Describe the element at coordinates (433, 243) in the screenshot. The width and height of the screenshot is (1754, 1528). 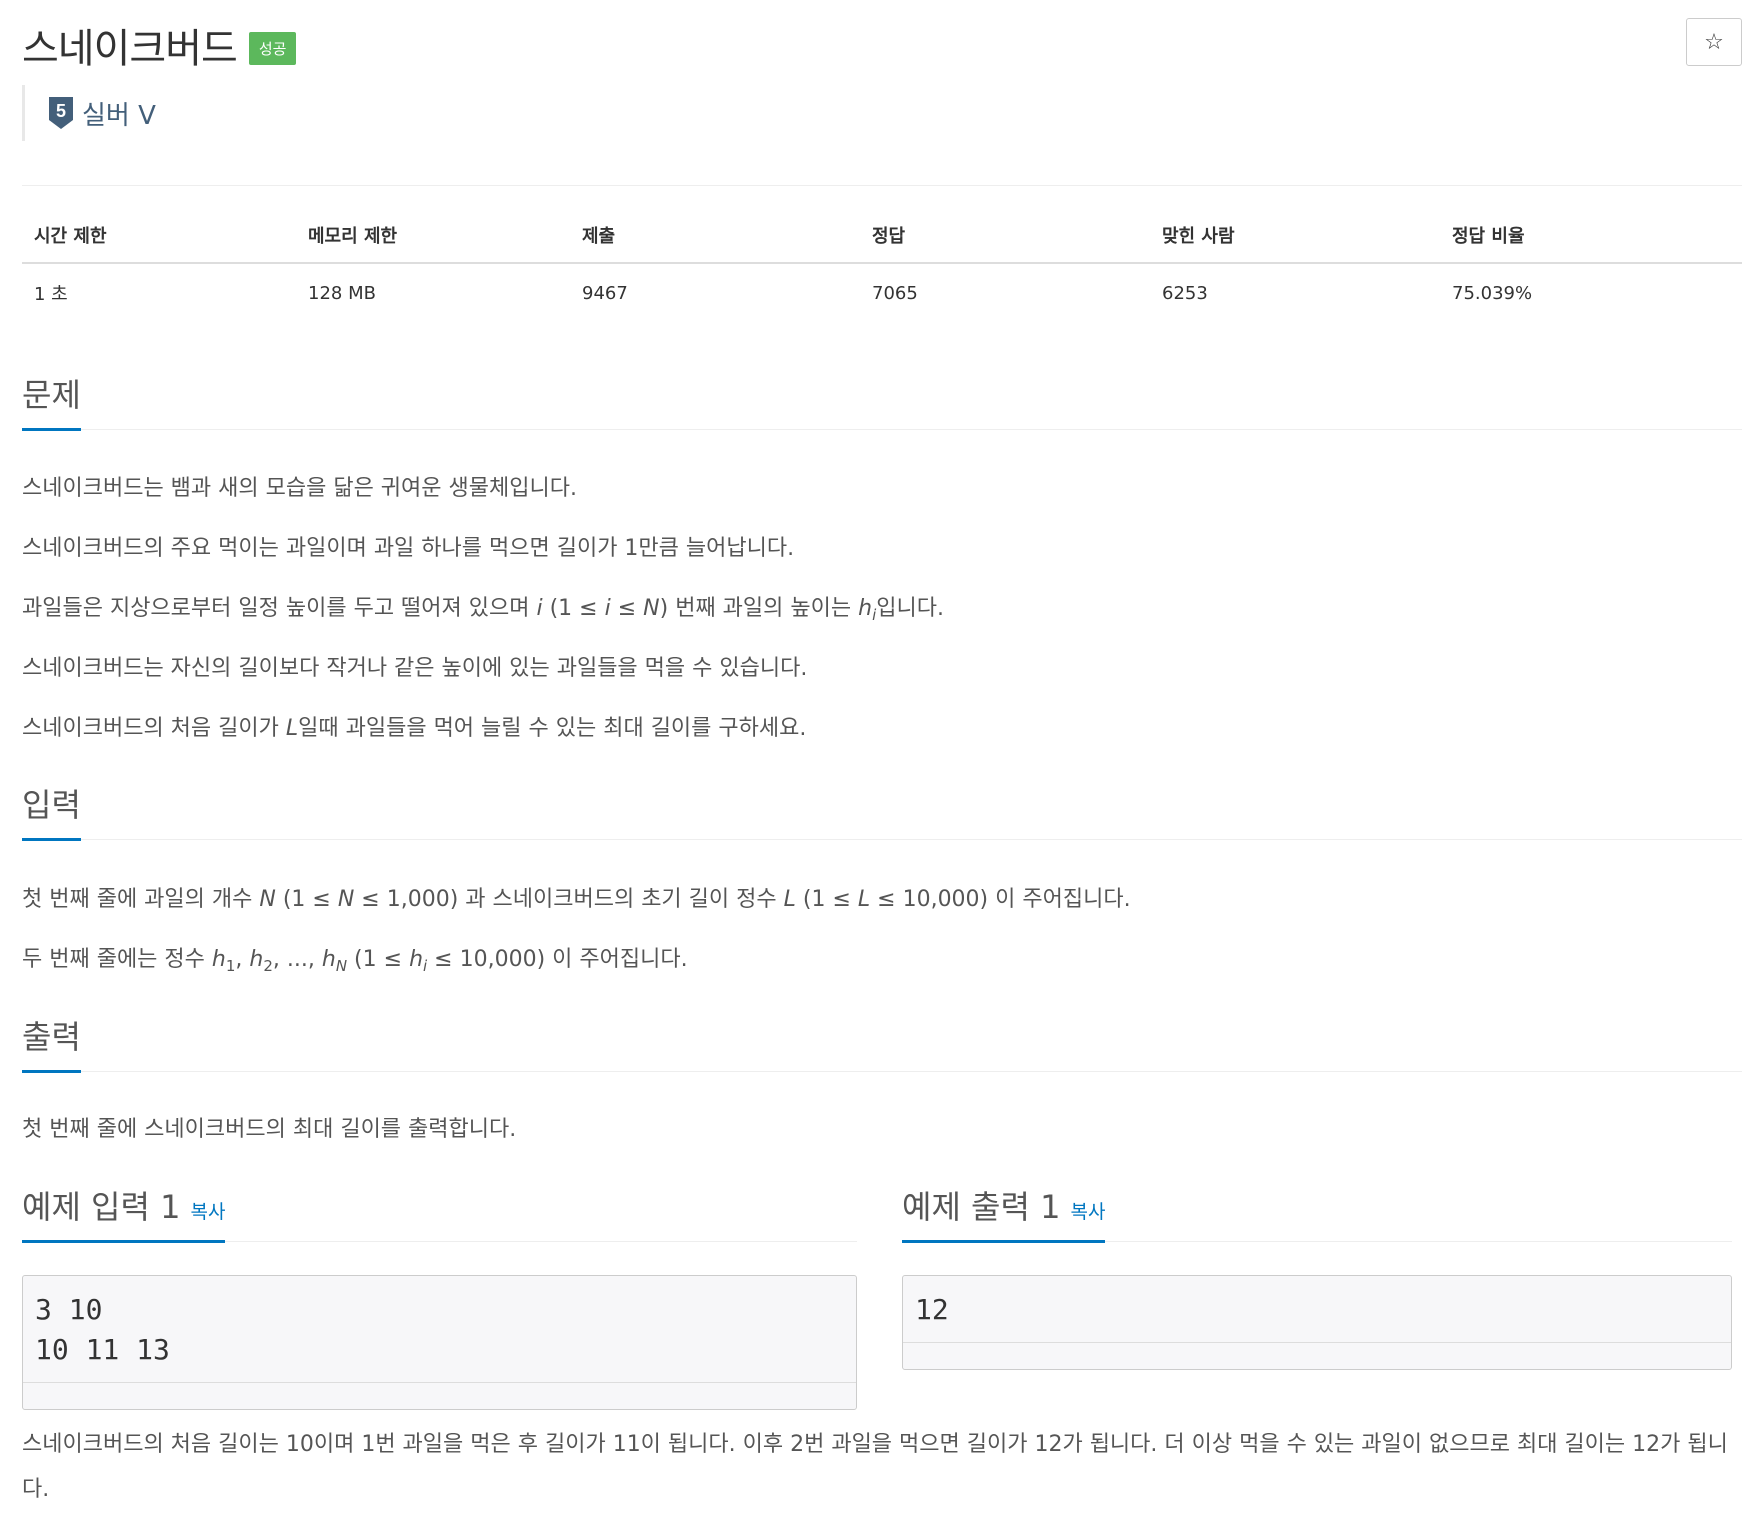
I see `header-memory-limit: 메모리 제한` at that location.